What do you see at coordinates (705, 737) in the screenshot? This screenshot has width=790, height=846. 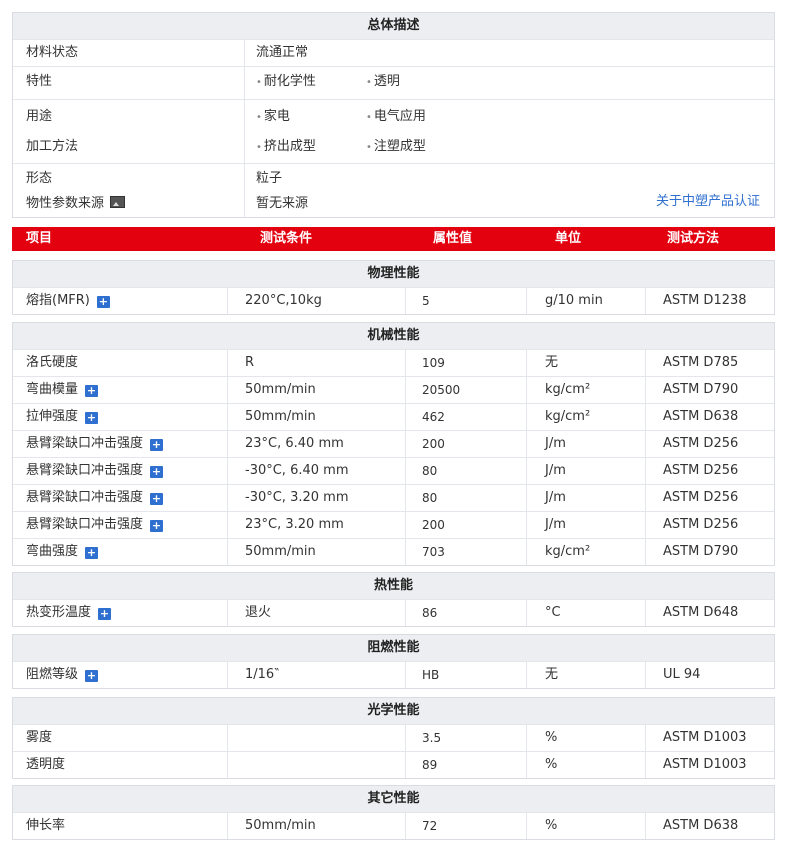 I see `cell-method: ASTM D1003` at bounding box center [705, 737].